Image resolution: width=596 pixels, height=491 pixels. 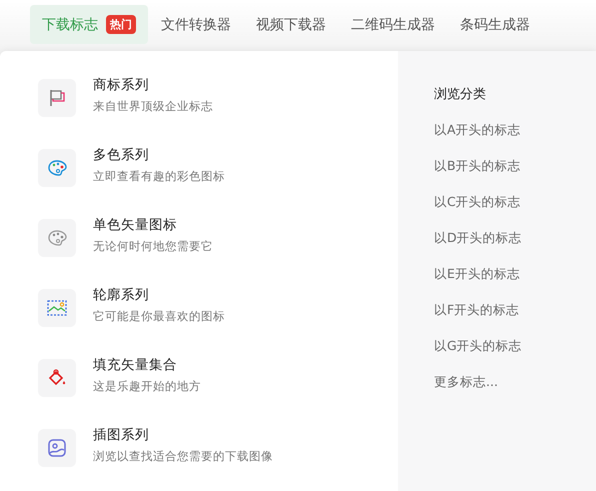 I want to click on browse-link: 以C开头的标志, so click(x=515, y=202).